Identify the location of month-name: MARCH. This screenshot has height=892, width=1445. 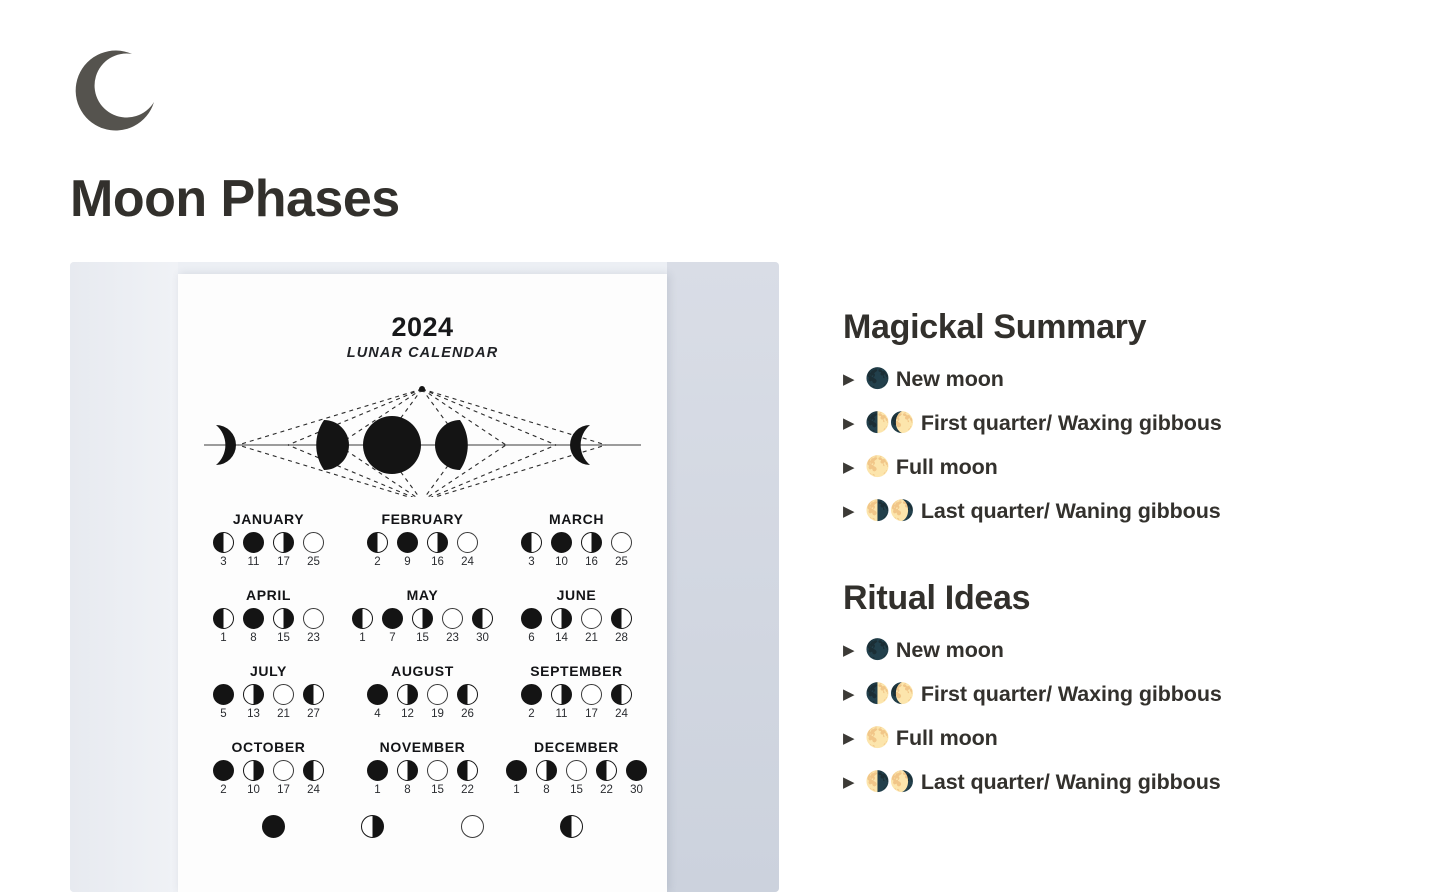
(576, 519).